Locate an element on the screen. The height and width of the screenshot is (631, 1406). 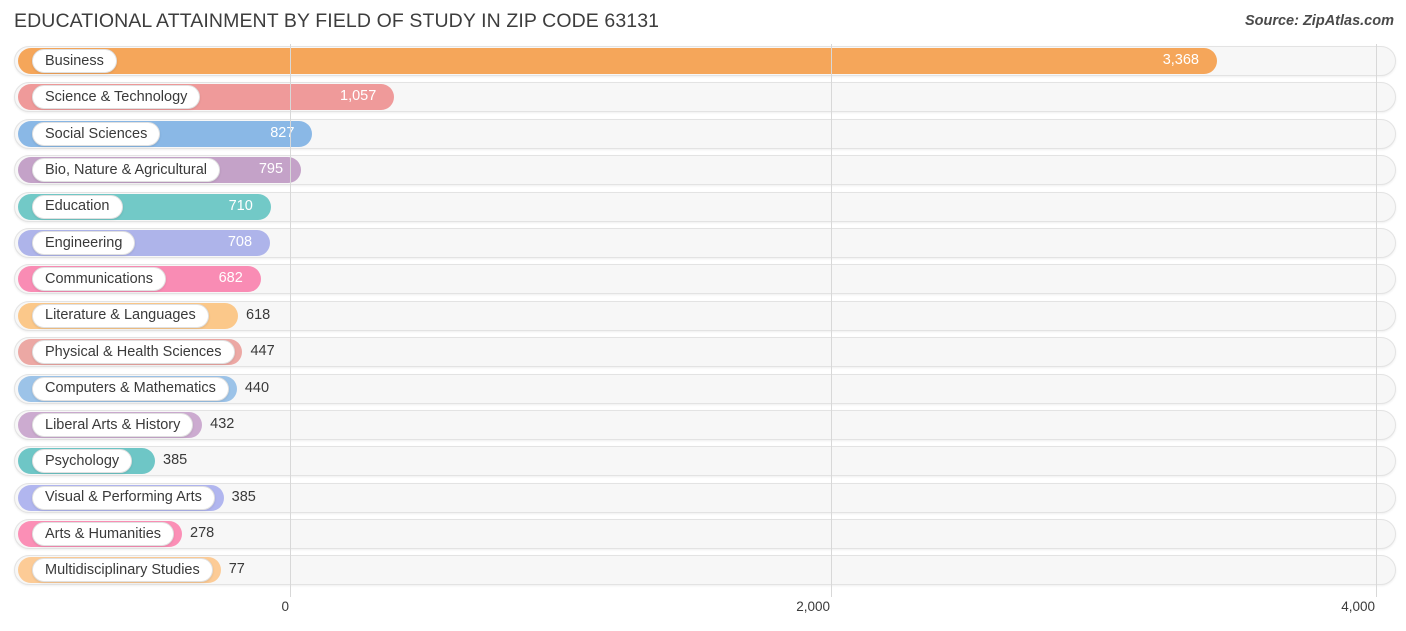
bar-label: Education is located at coordinates (77, 206).